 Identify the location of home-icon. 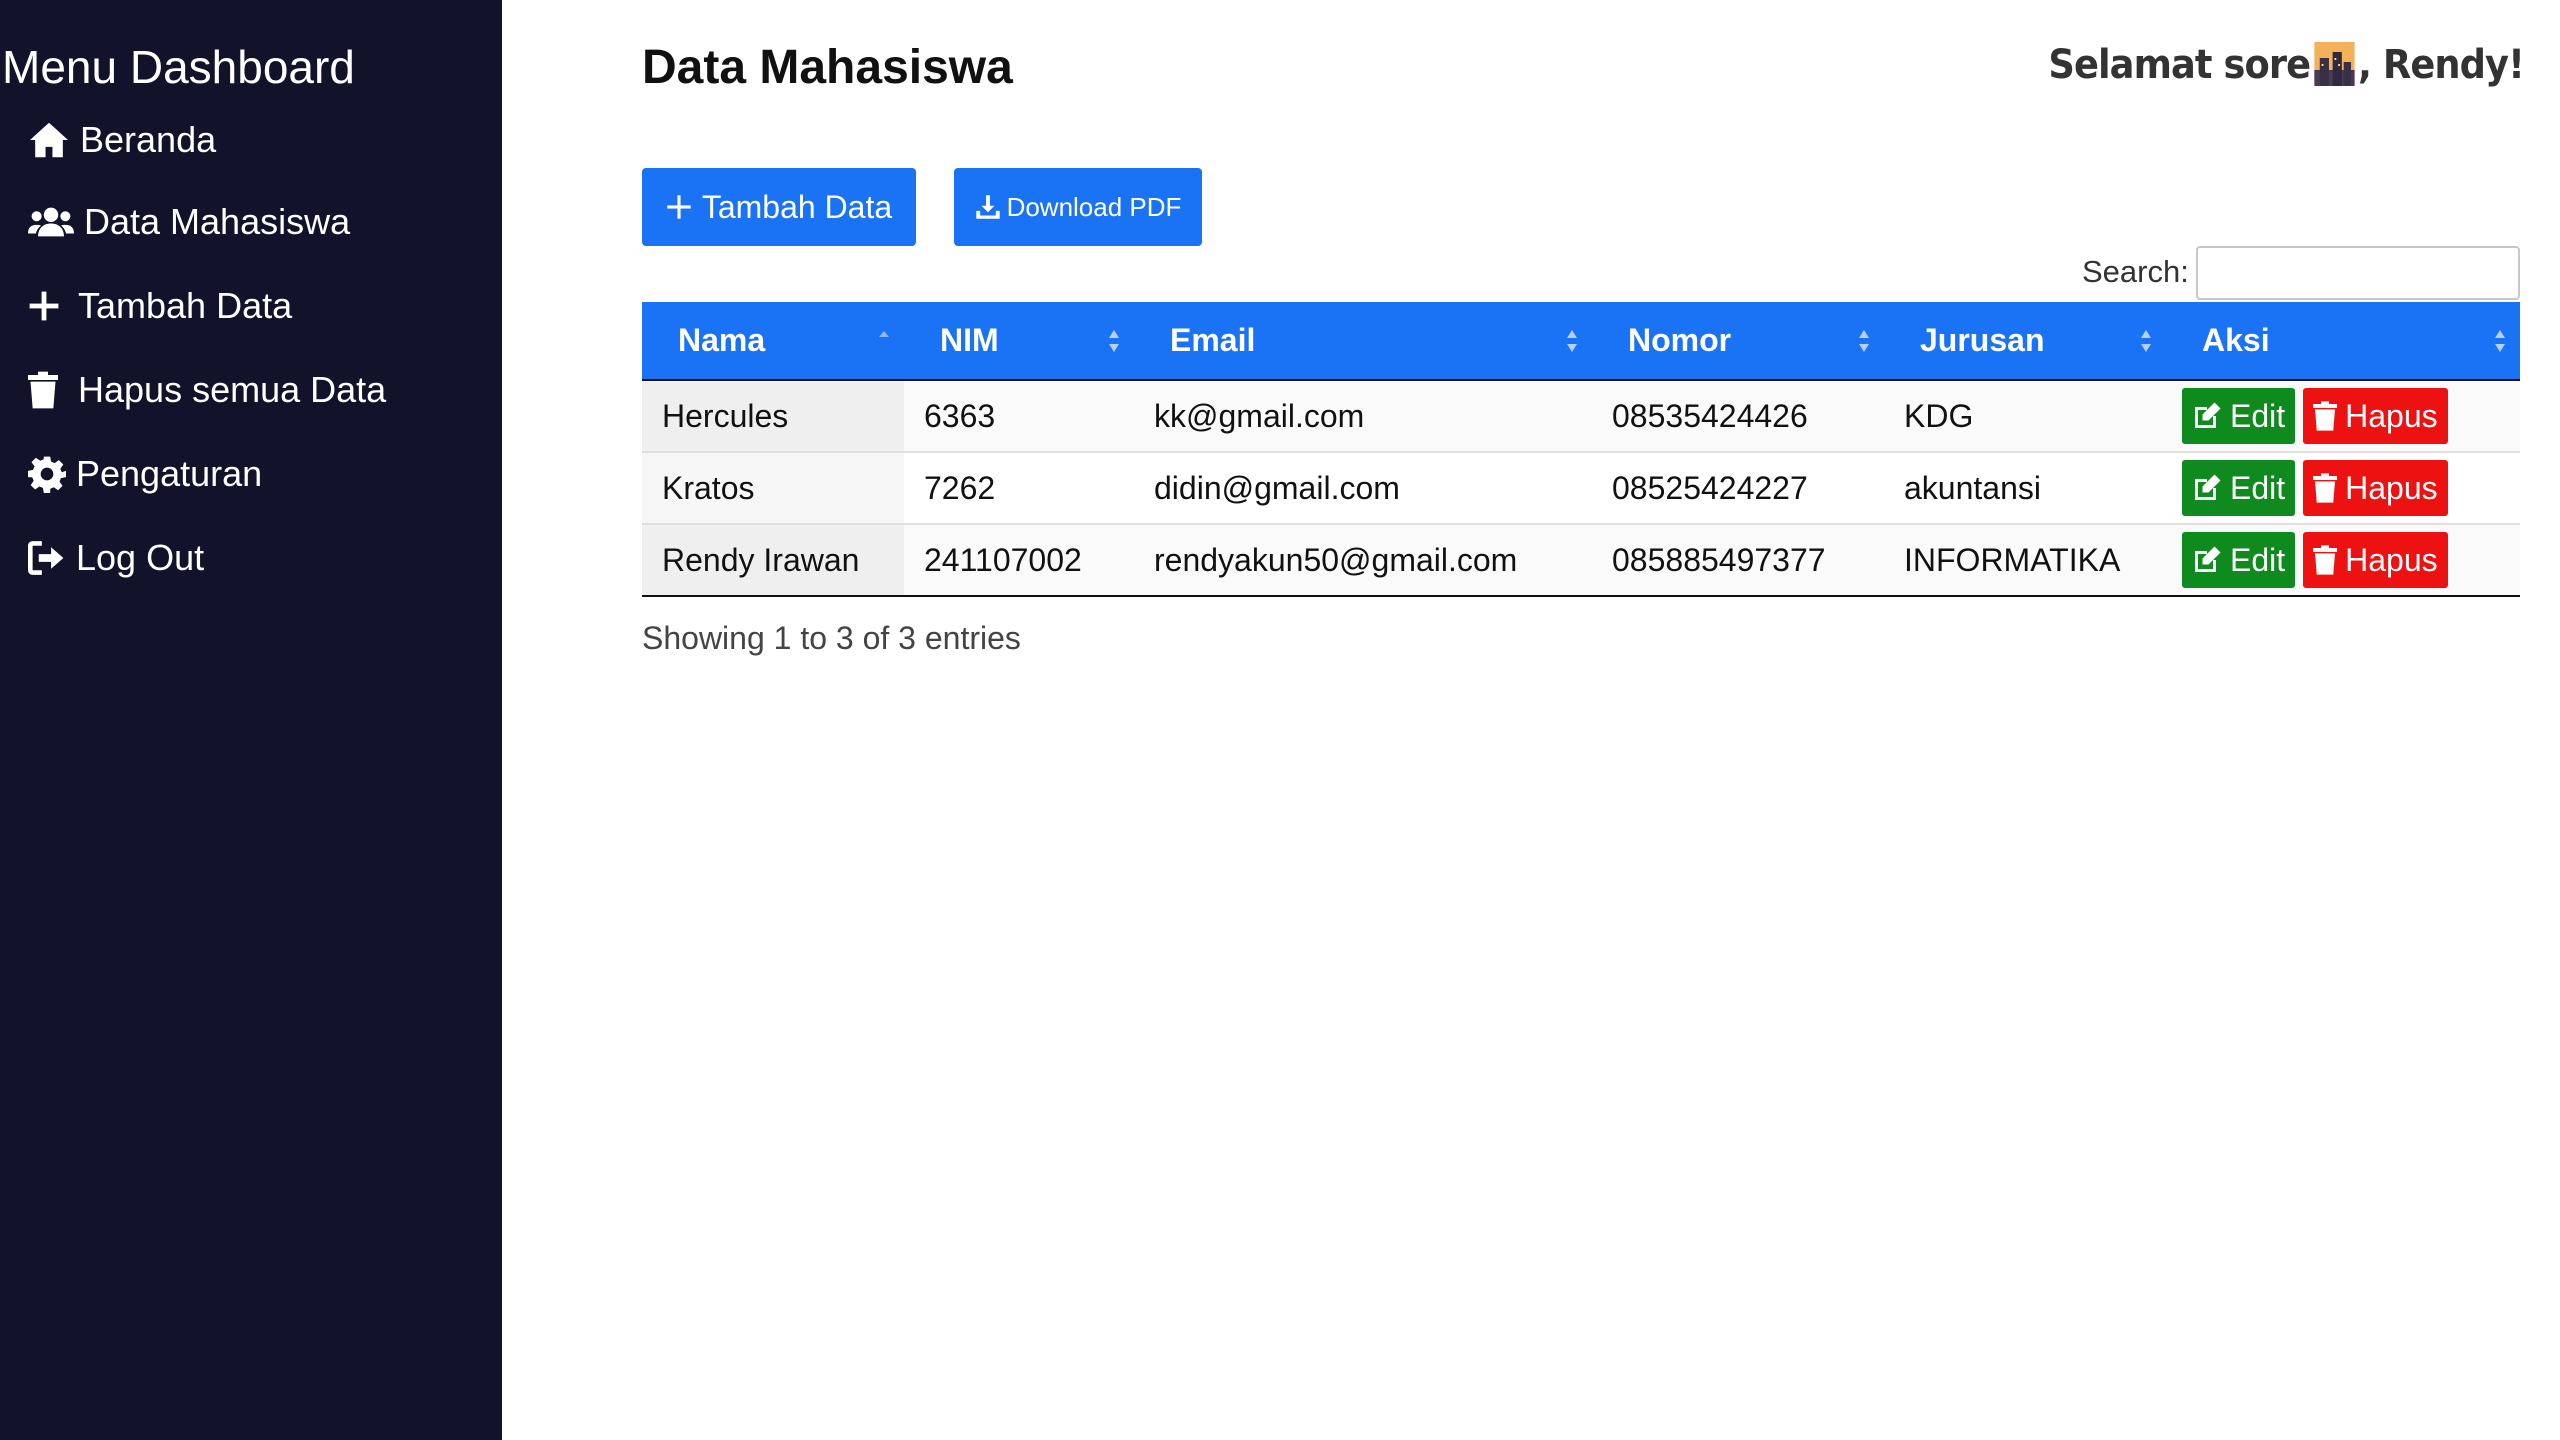
(54, 140).